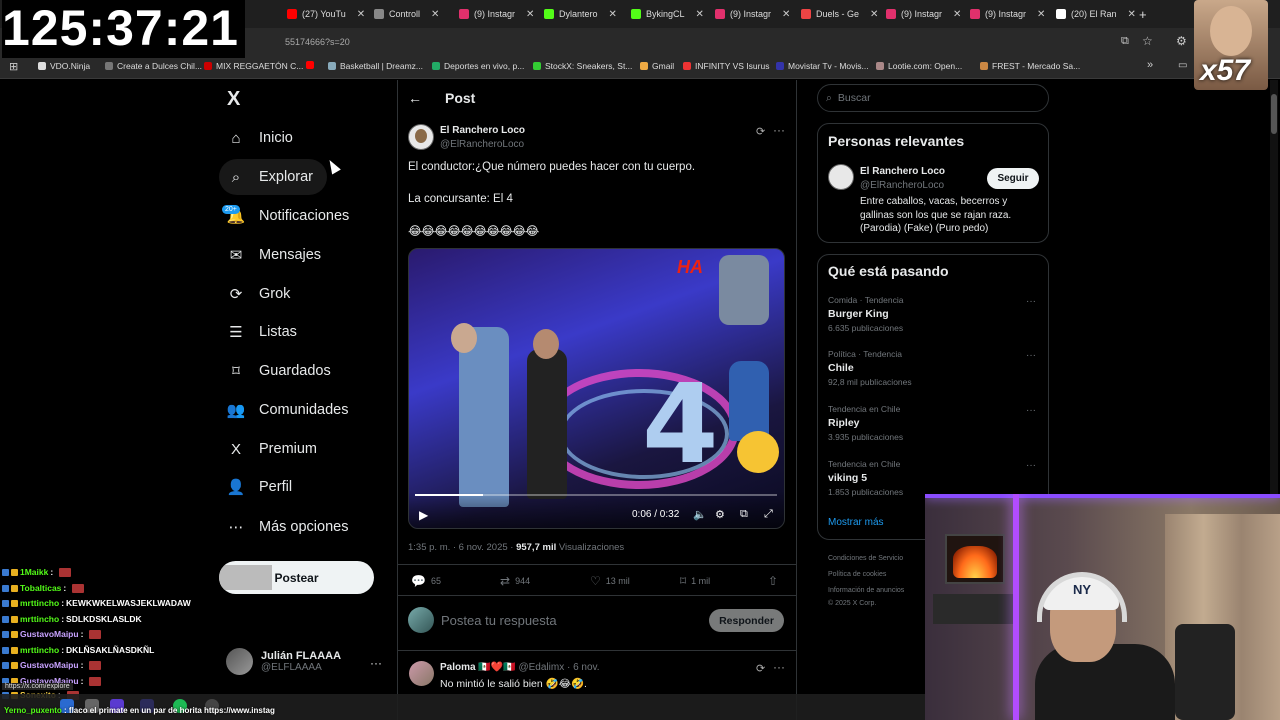  I want to click on video-player: 4 HA ▶ 0:06 / 0:32 🔈 ⚙ ⧉ ⤢, so click(596, 388).